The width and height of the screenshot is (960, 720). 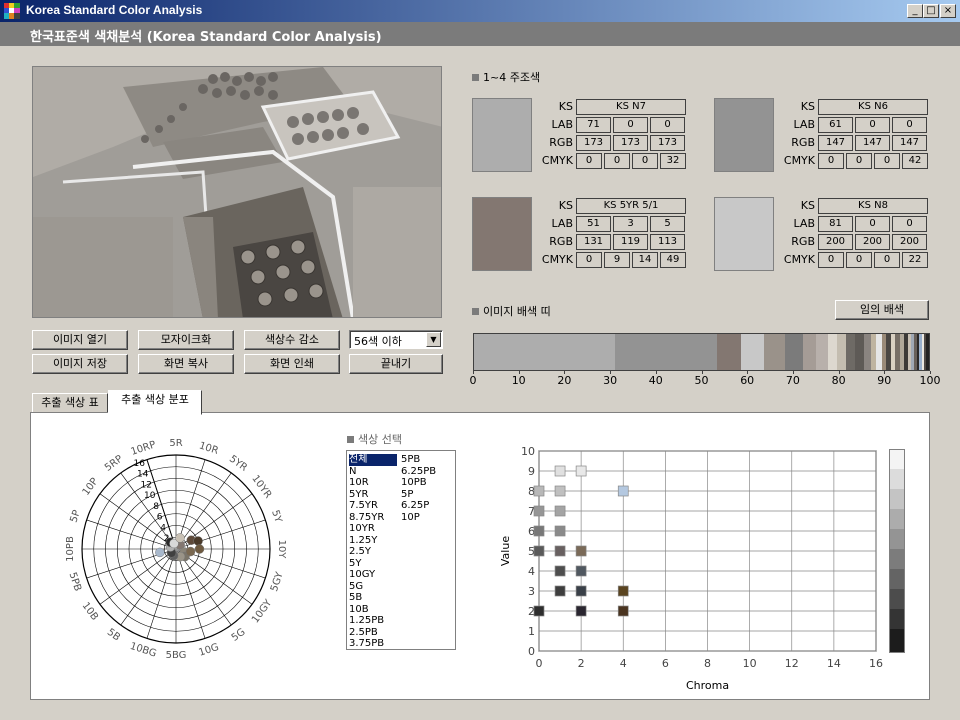 I want to click on y-tick-label: 4, so click(x=531, y=571).